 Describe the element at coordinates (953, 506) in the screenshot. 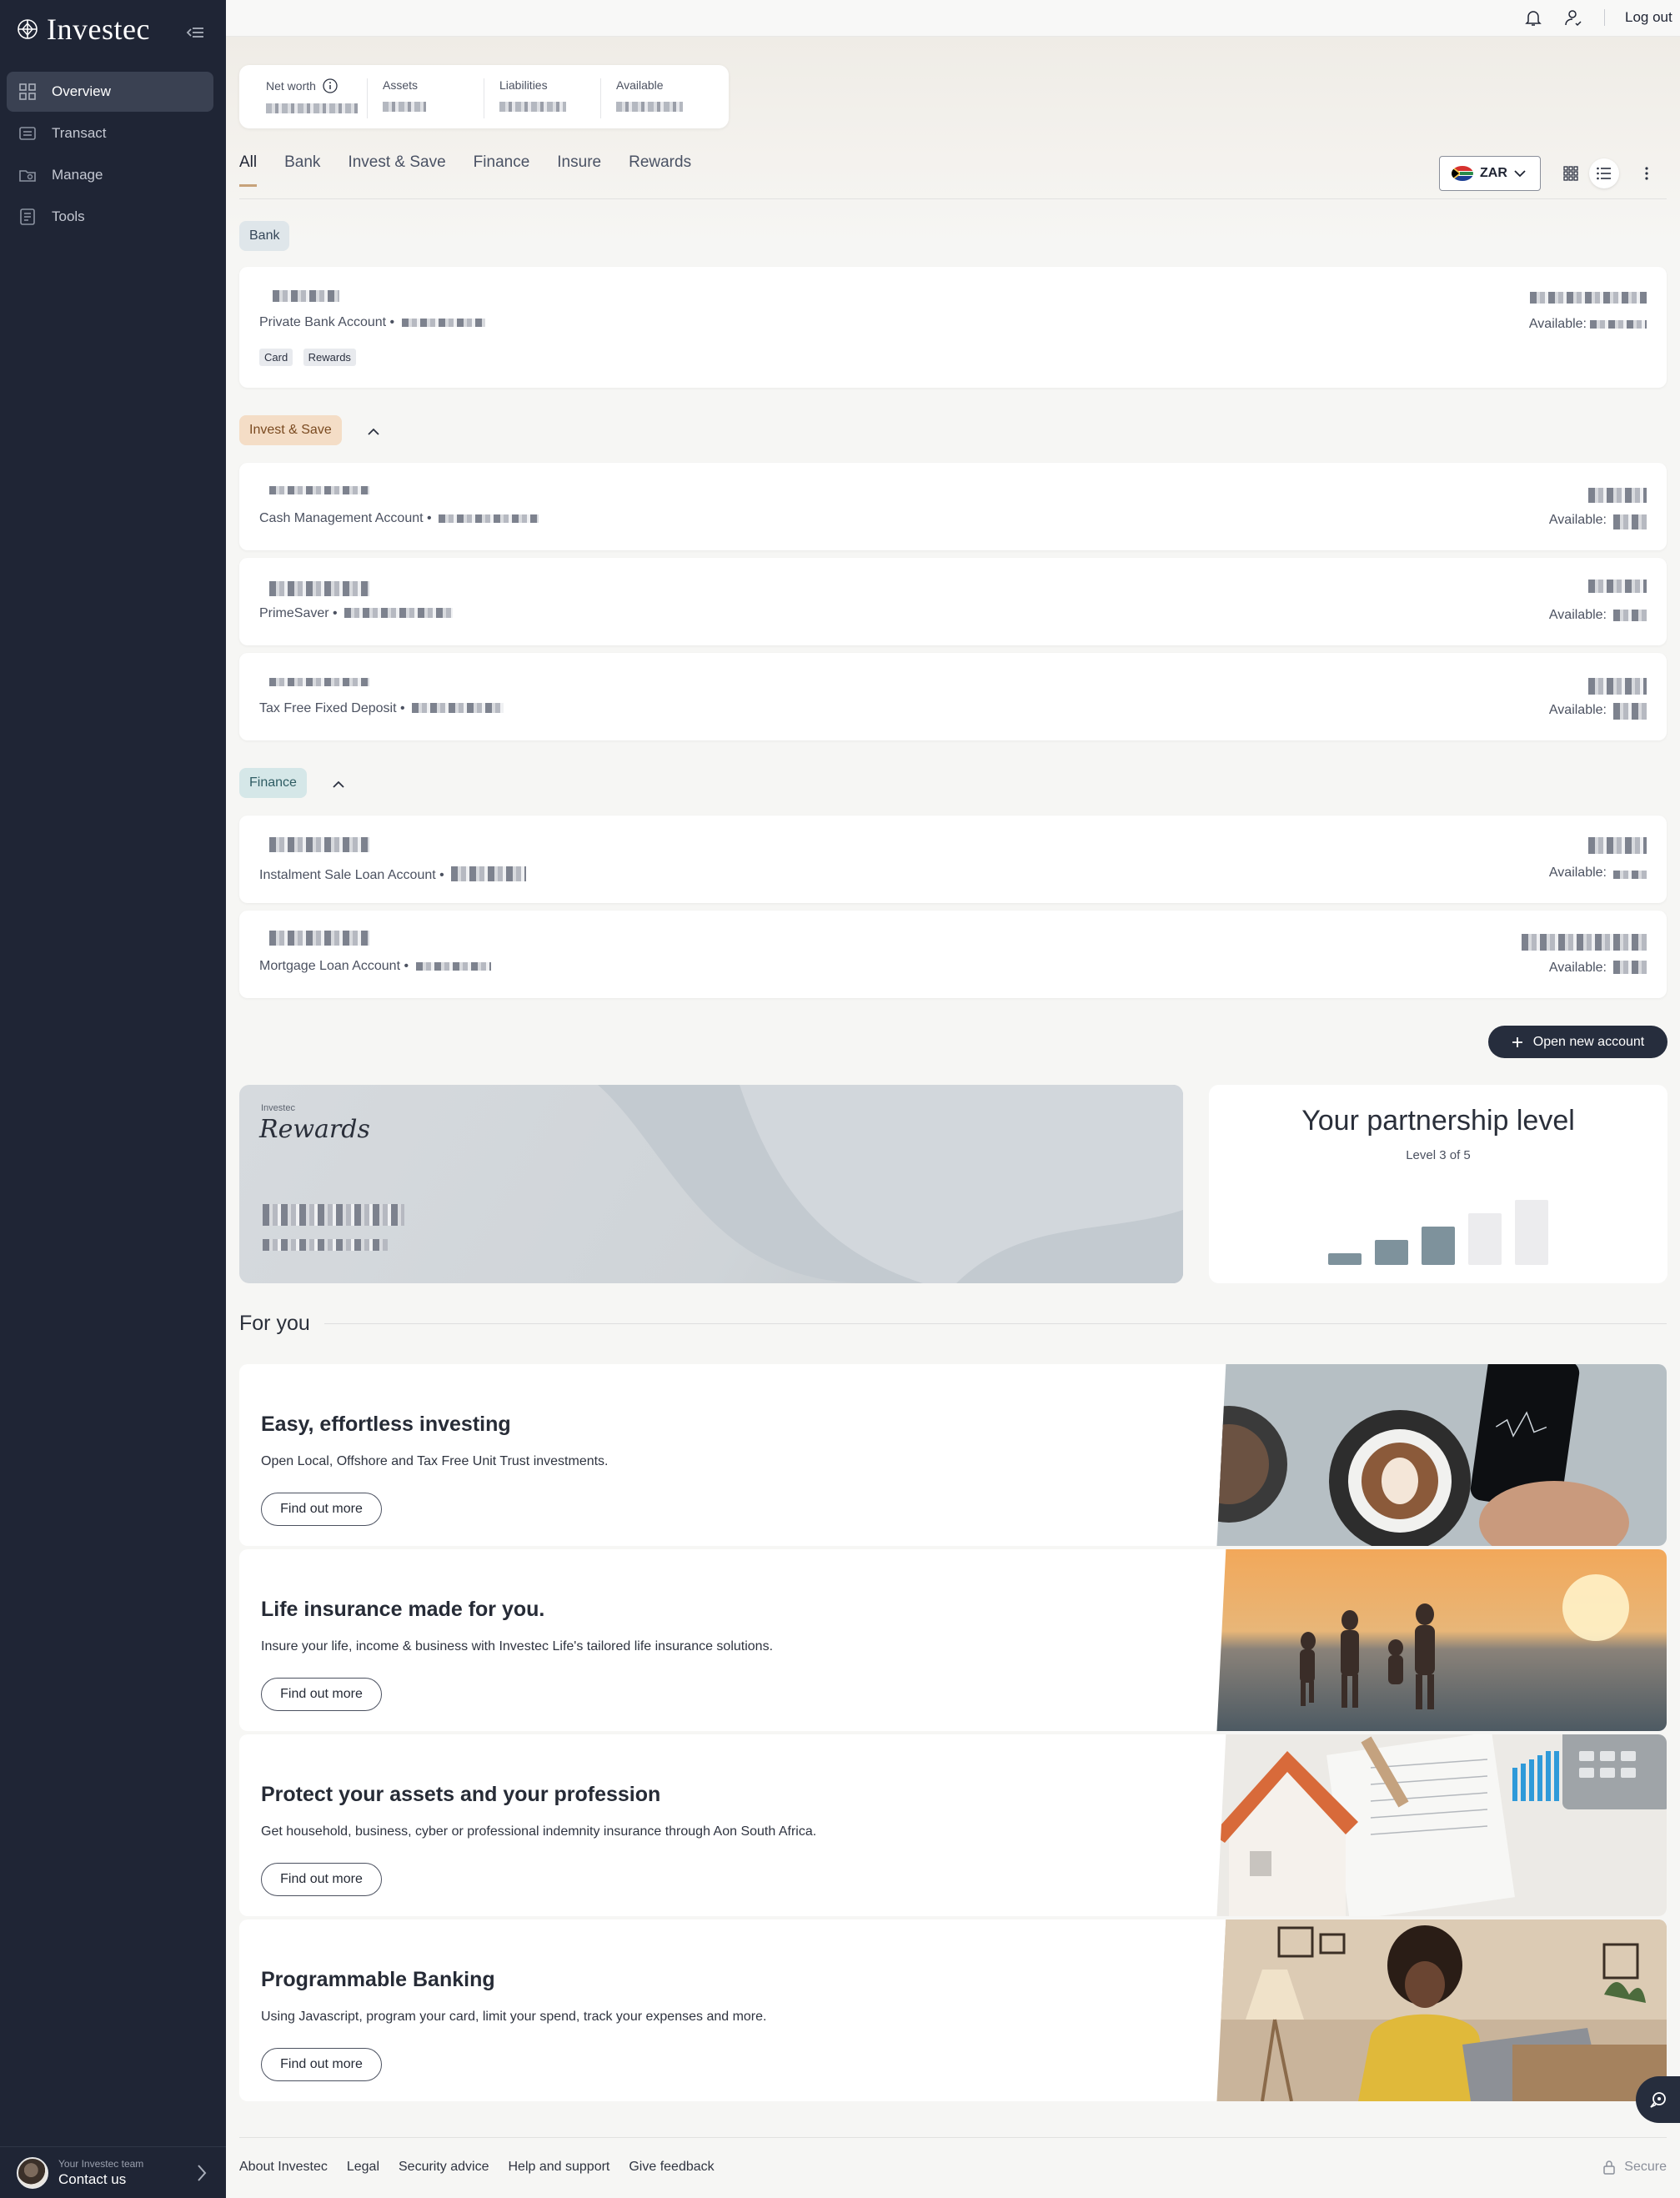

I see `account-card-cash-management: Cash Management Account • Available:` at that location.